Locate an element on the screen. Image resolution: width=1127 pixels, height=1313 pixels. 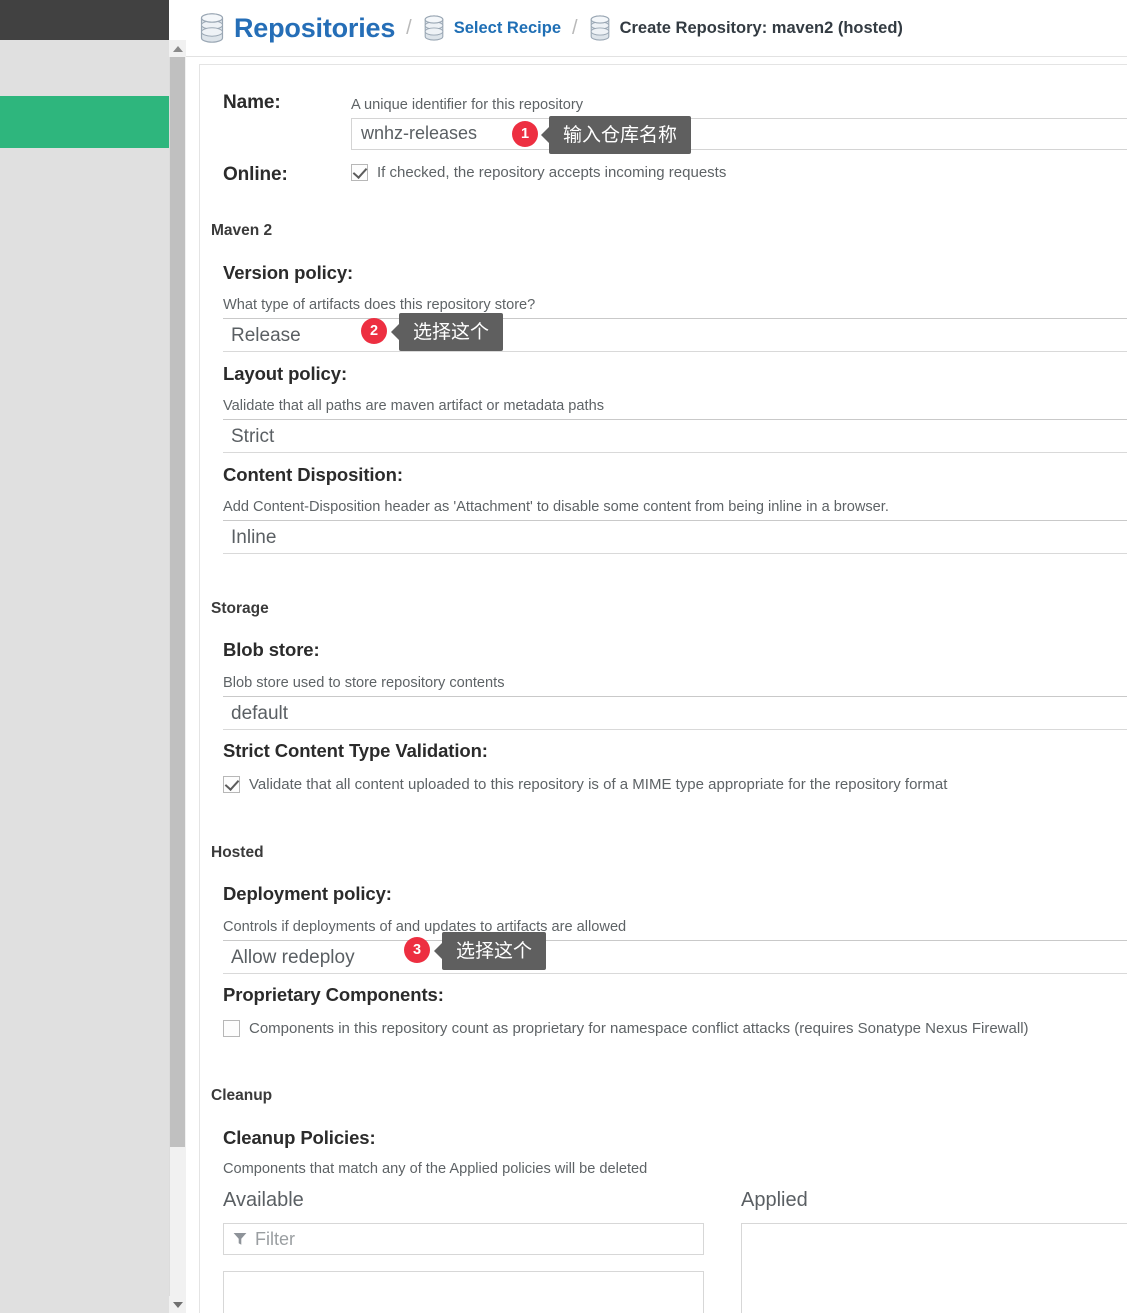
annotation-tooltip-1: 输入仓库名称 is located at coordinates (620, 135).